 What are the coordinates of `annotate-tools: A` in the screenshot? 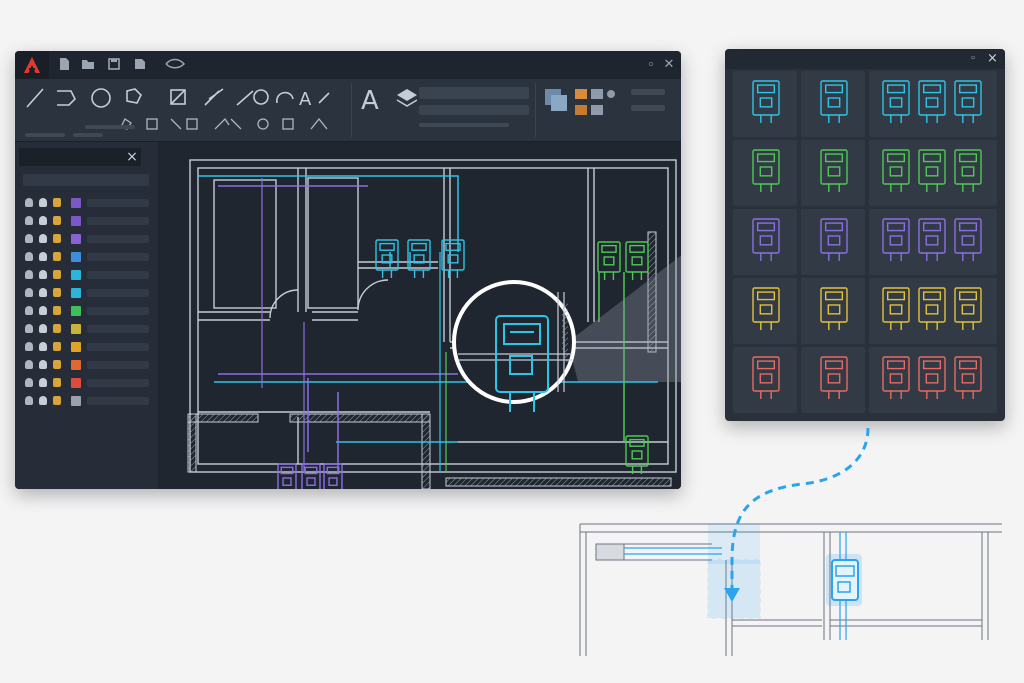 It's located at (387, 100).